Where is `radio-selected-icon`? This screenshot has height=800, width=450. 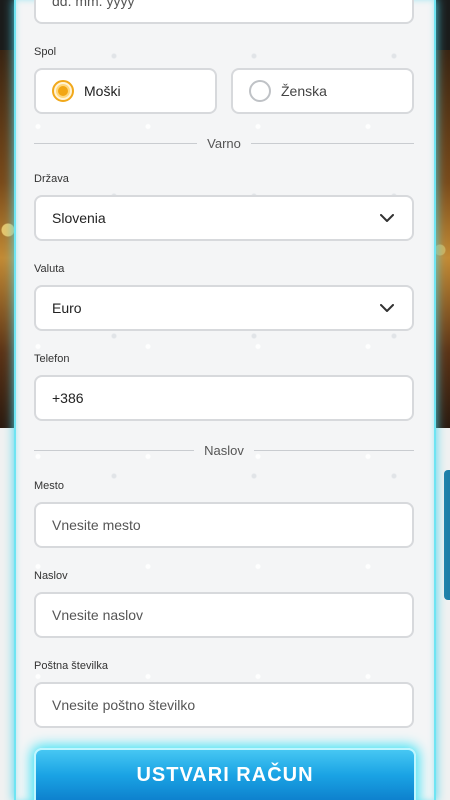
radio-selected-icon is located at coordinates (63, 91).